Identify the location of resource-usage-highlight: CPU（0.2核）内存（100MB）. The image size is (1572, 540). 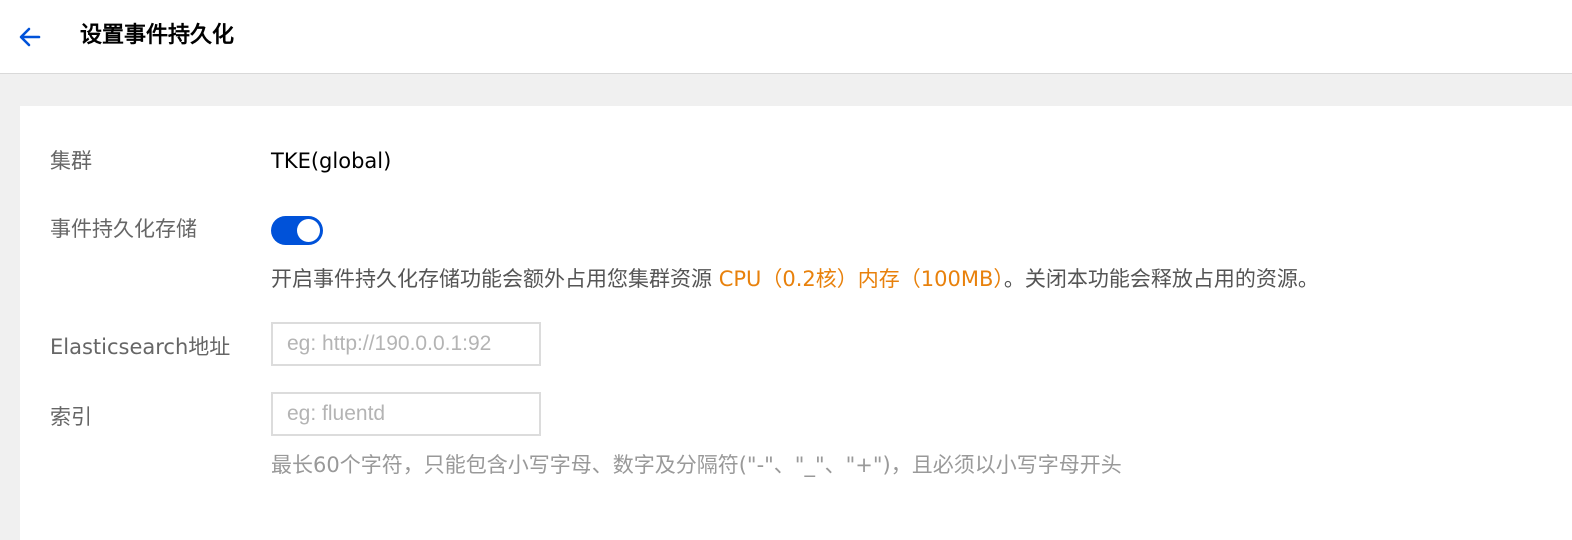
(861, 279).